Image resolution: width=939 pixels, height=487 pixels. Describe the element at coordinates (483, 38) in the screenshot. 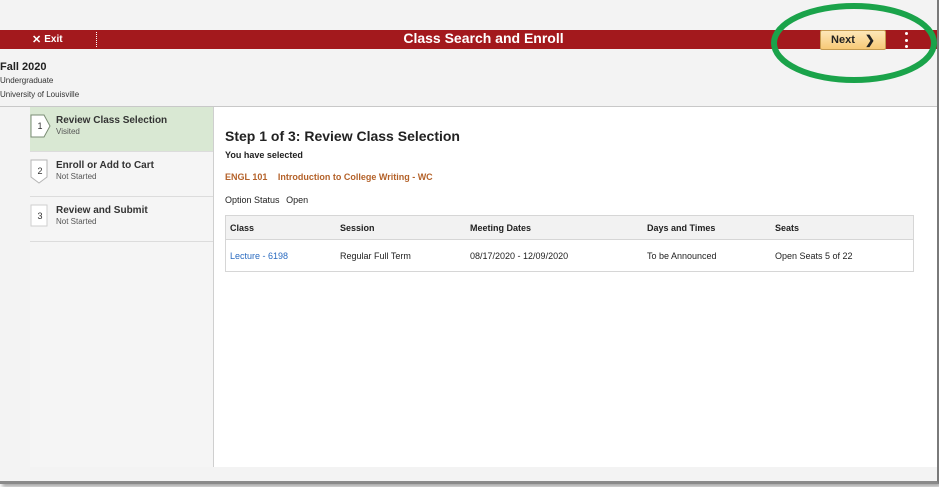

I see `page-title: Class Search and Enroll` at that location.